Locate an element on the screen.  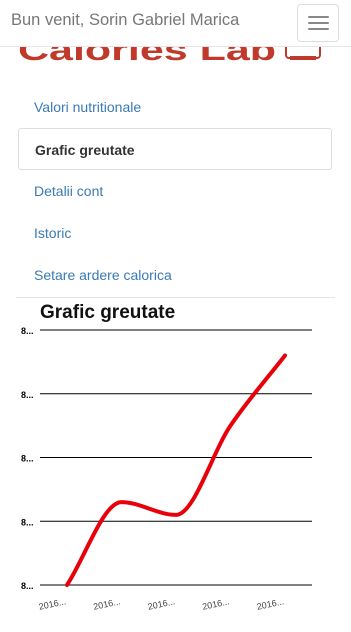
section-divider is located at coordinates (175, 297).